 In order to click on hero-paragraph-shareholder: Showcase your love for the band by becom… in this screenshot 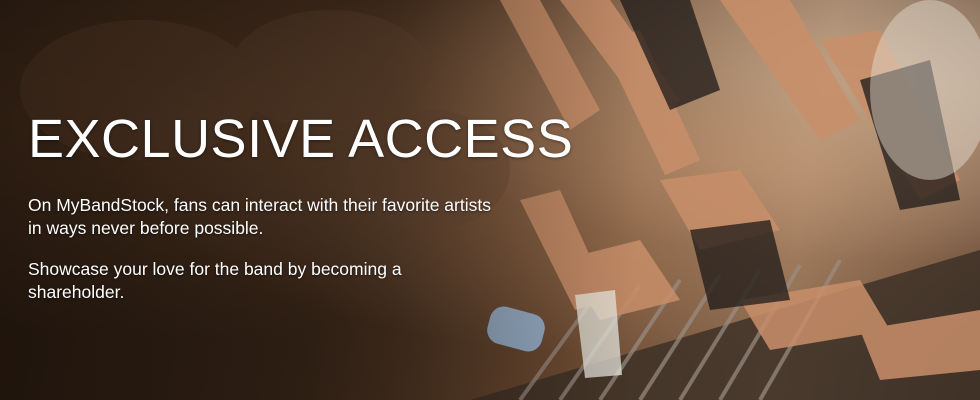, I will do `click(215, 280)`.